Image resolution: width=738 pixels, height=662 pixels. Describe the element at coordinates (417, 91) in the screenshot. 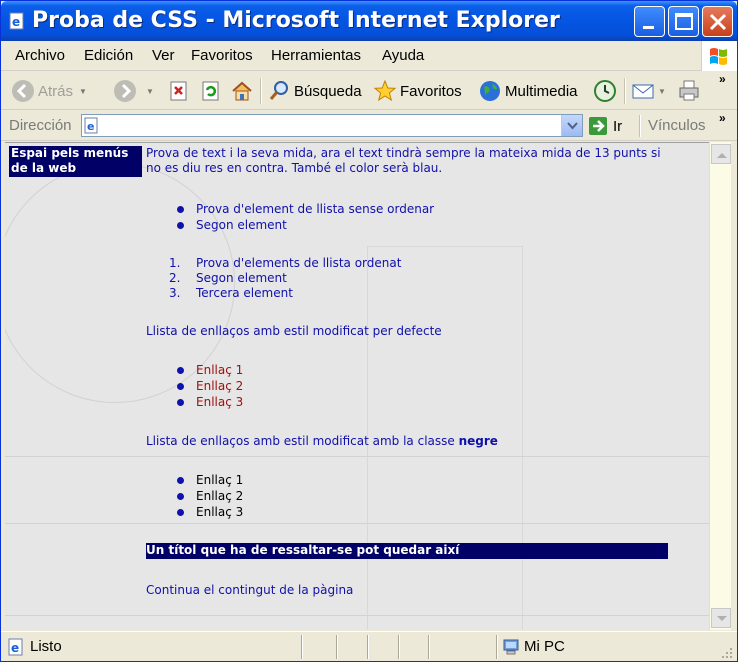

I see `favorites-button: Favoritos` at that location.